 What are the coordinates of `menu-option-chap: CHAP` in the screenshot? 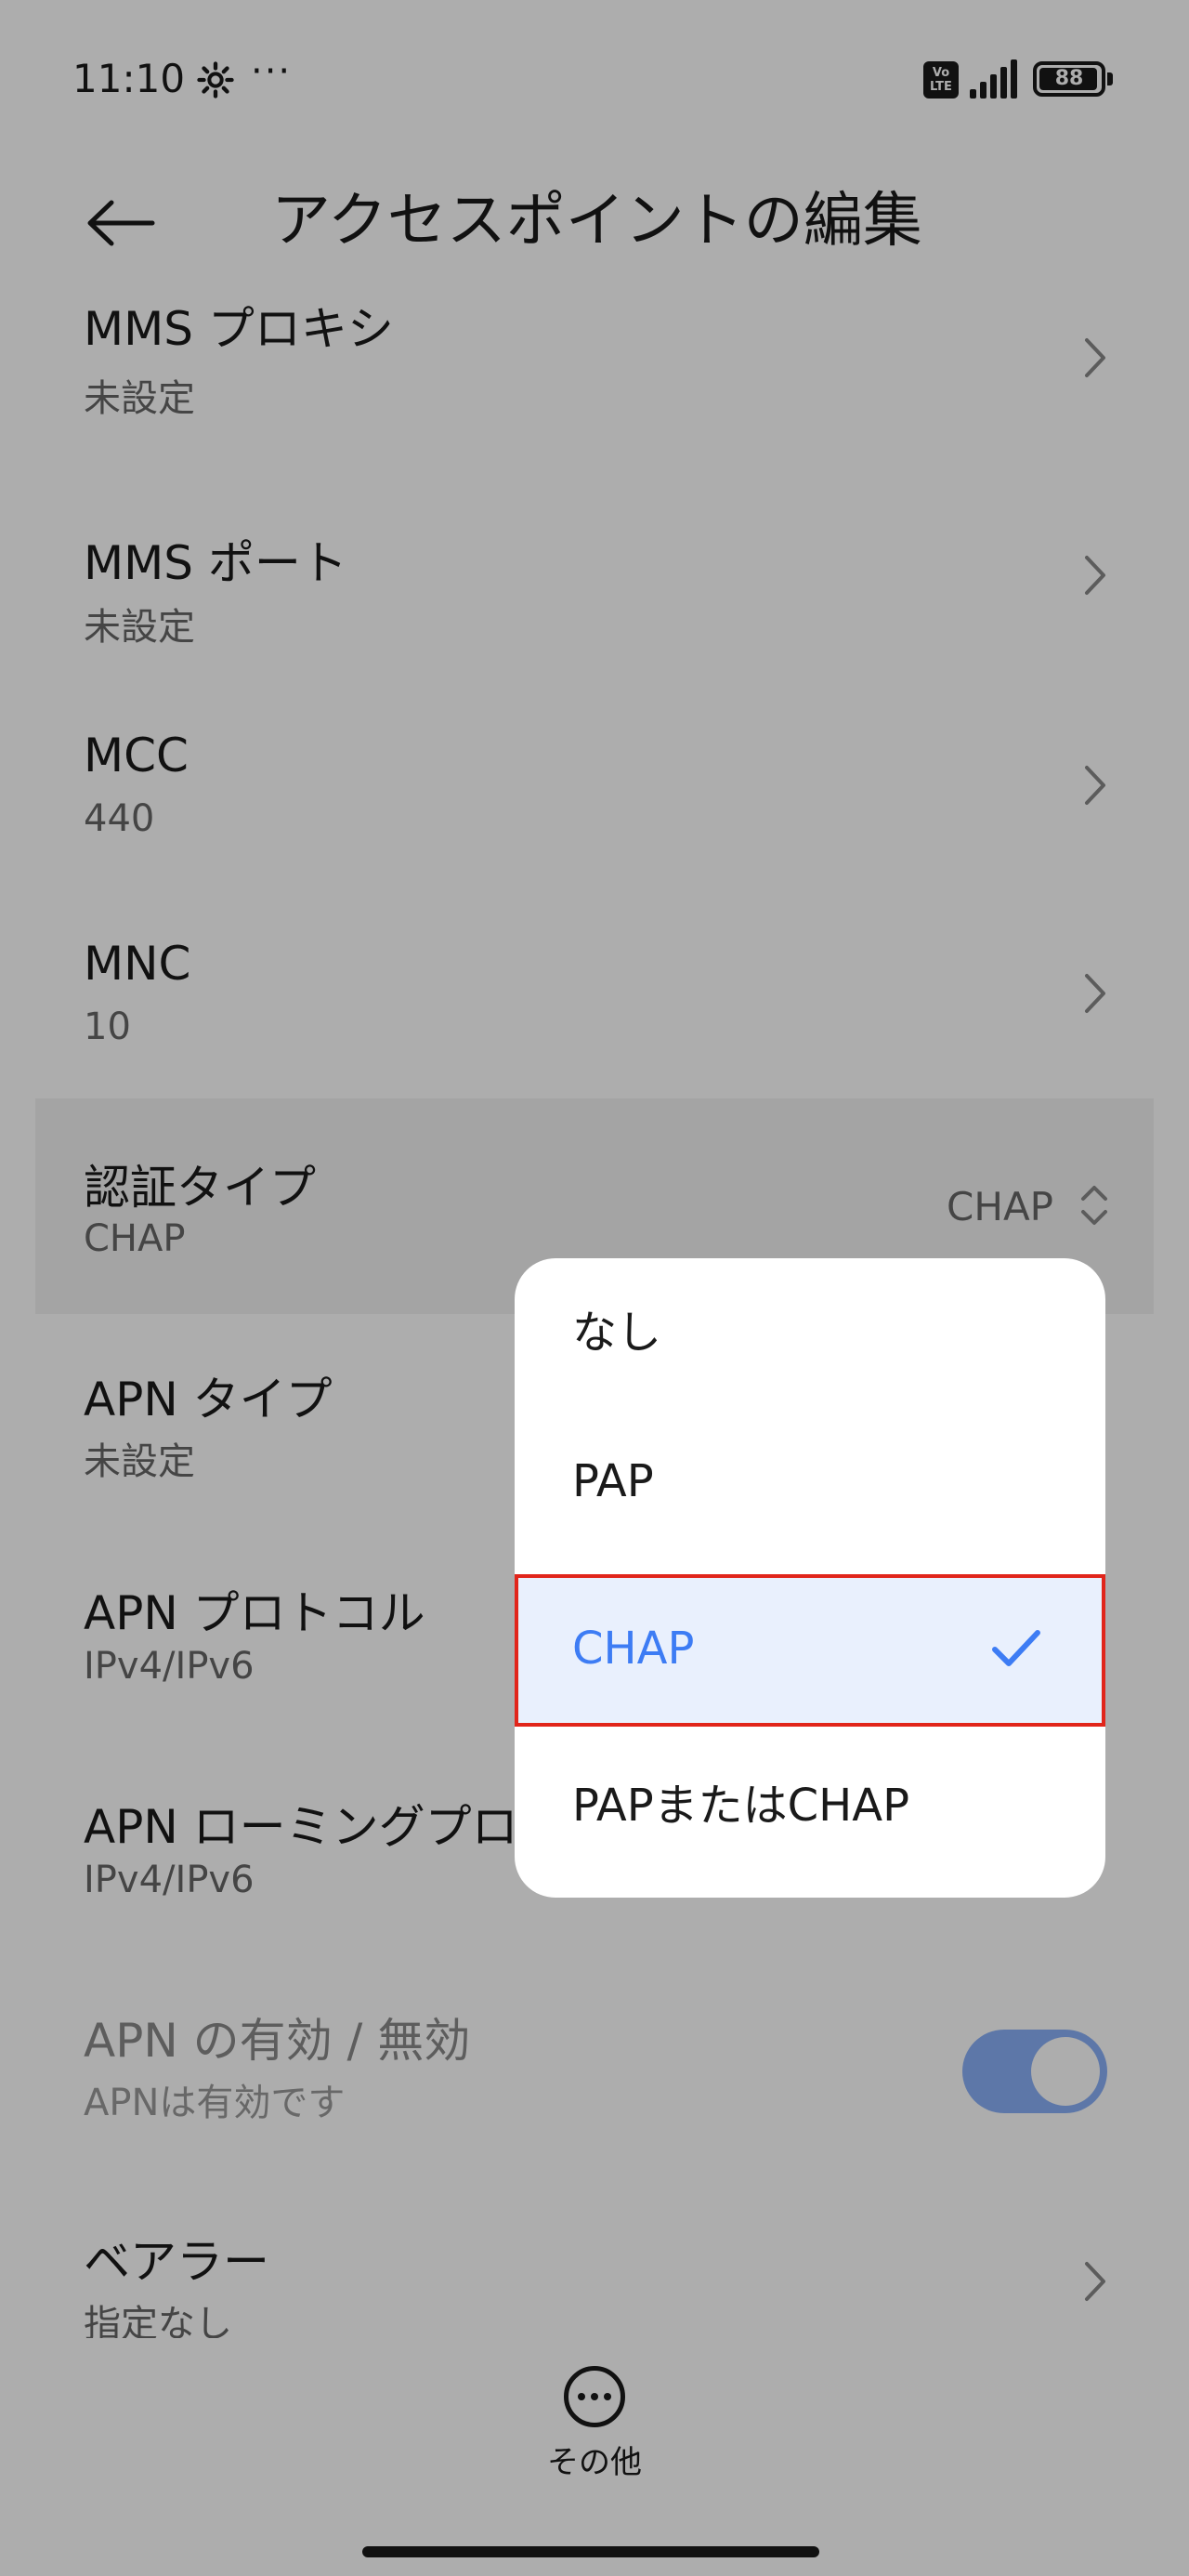 It's located at (810, 1650).